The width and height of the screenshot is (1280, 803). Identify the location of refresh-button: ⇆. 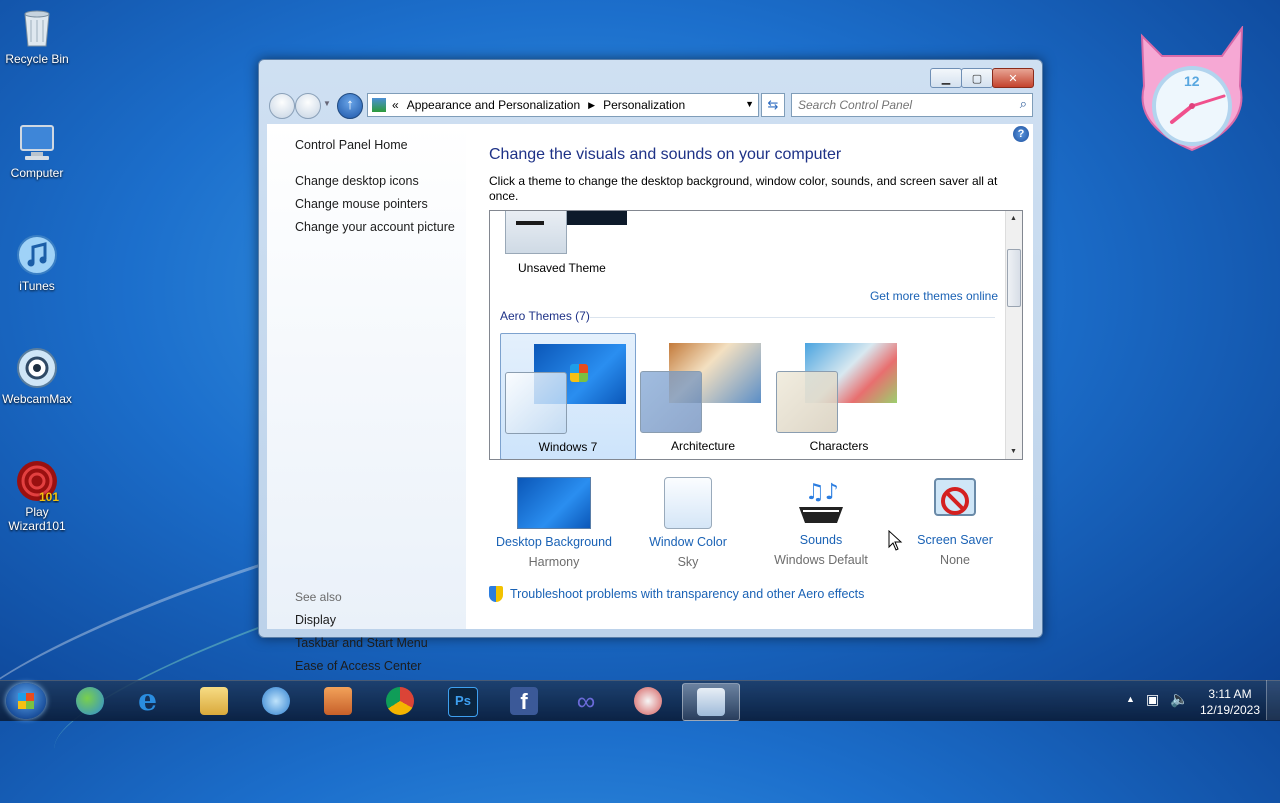
(773, 105).